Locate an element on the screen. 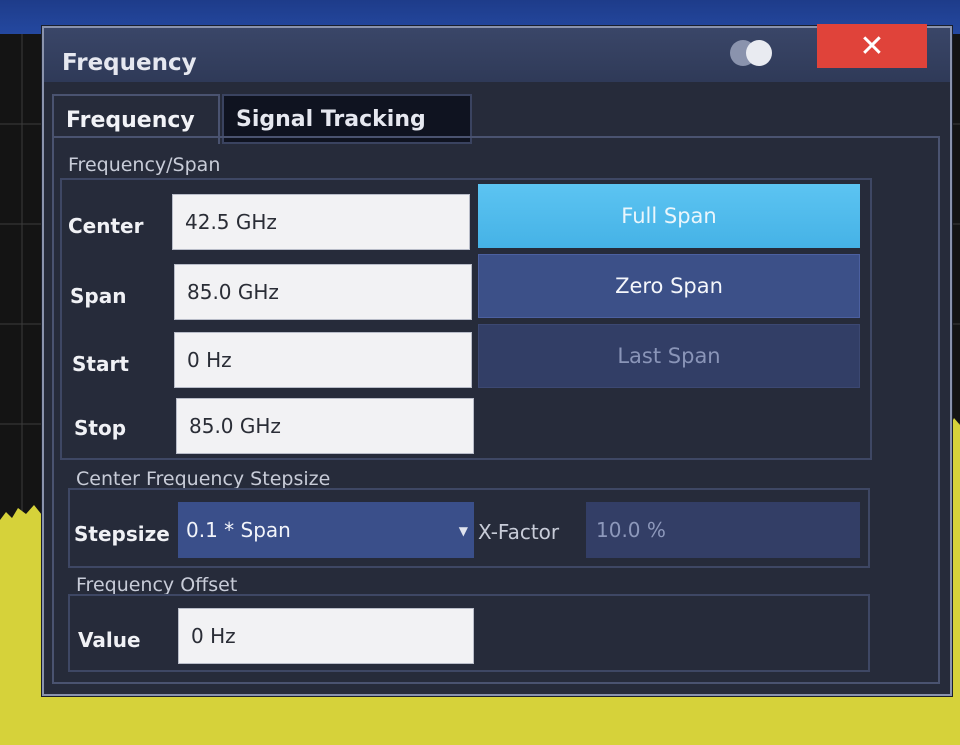  span-input: 85.0 GHz is located at coordinates (323, 292).